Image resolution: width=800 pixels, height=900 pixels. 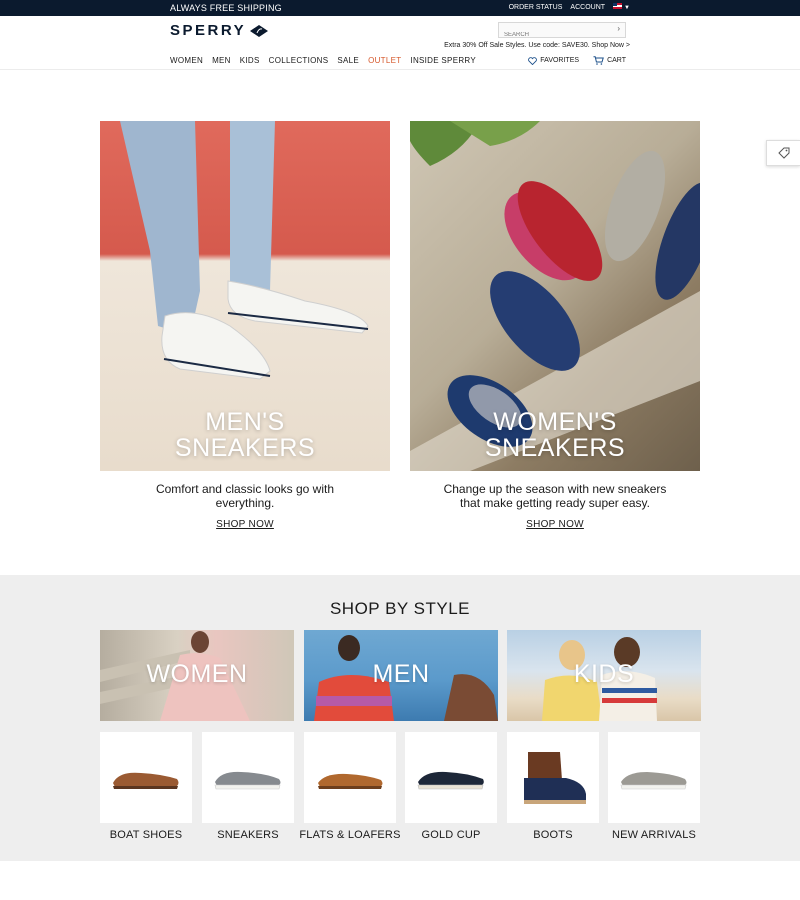 I want to click on account-link: ACCOUNT, so click(x=587, y=7).